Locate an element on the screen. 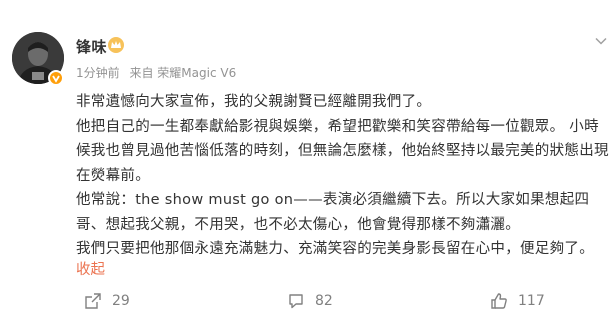  comment-count: 82 is located at coordinates (324, 301).